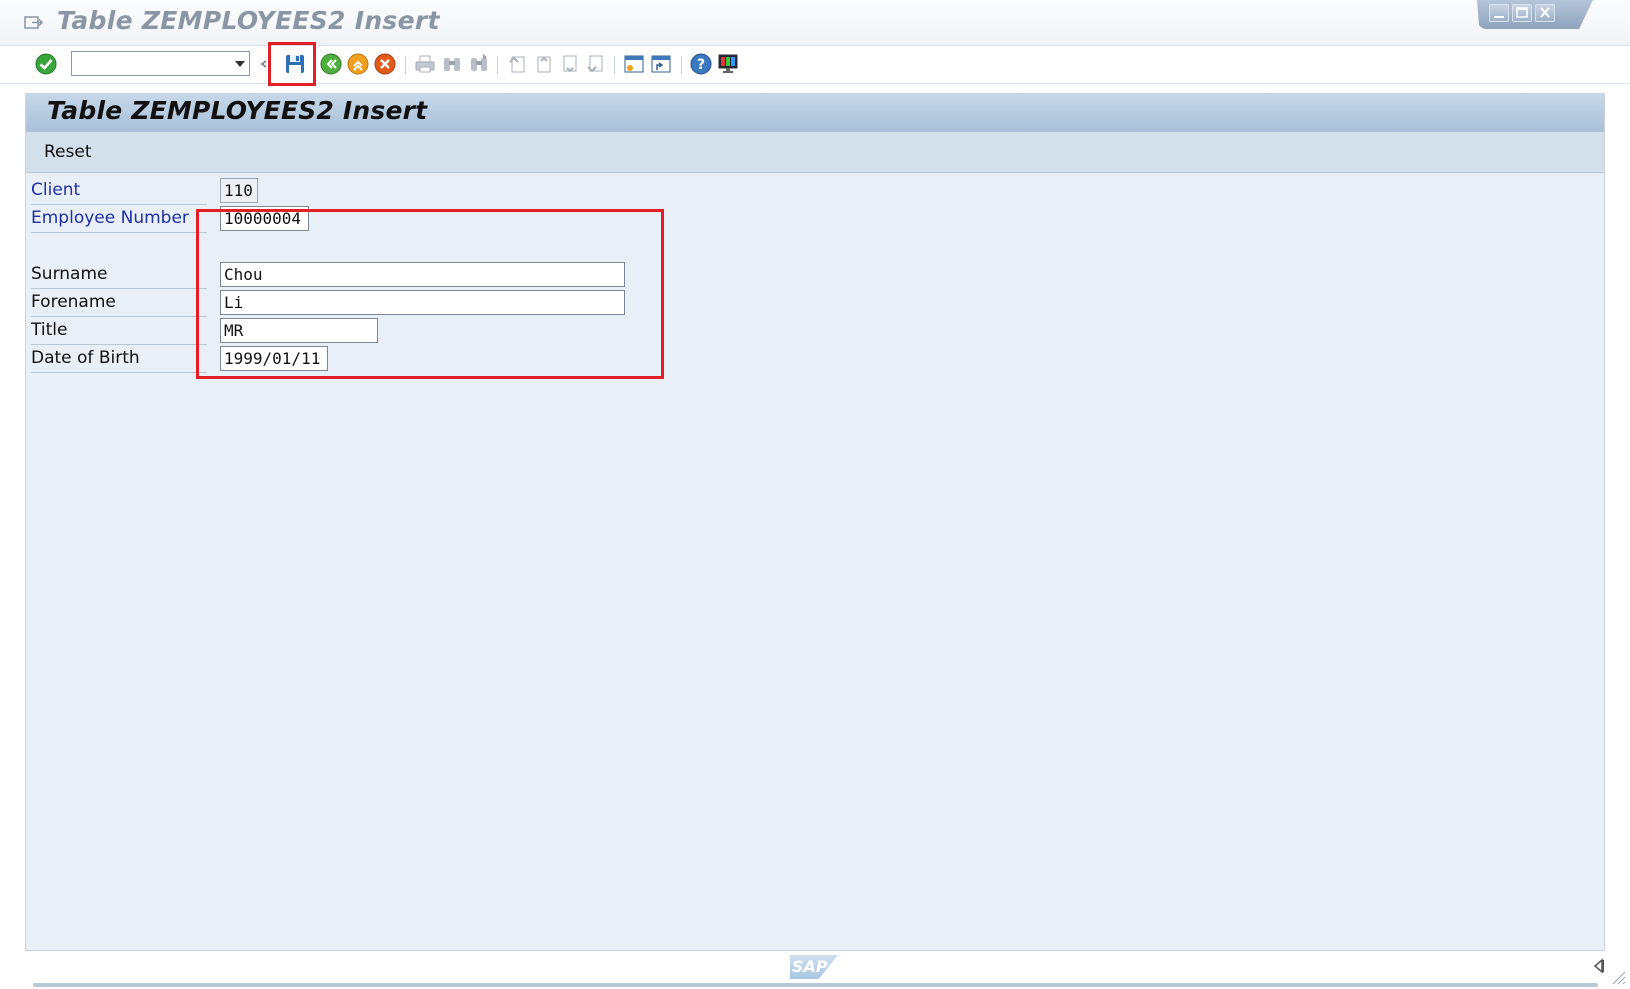  Describe the element at coordinates (1499, 13) in the screenshot. I see `minimize-icon` at that location.